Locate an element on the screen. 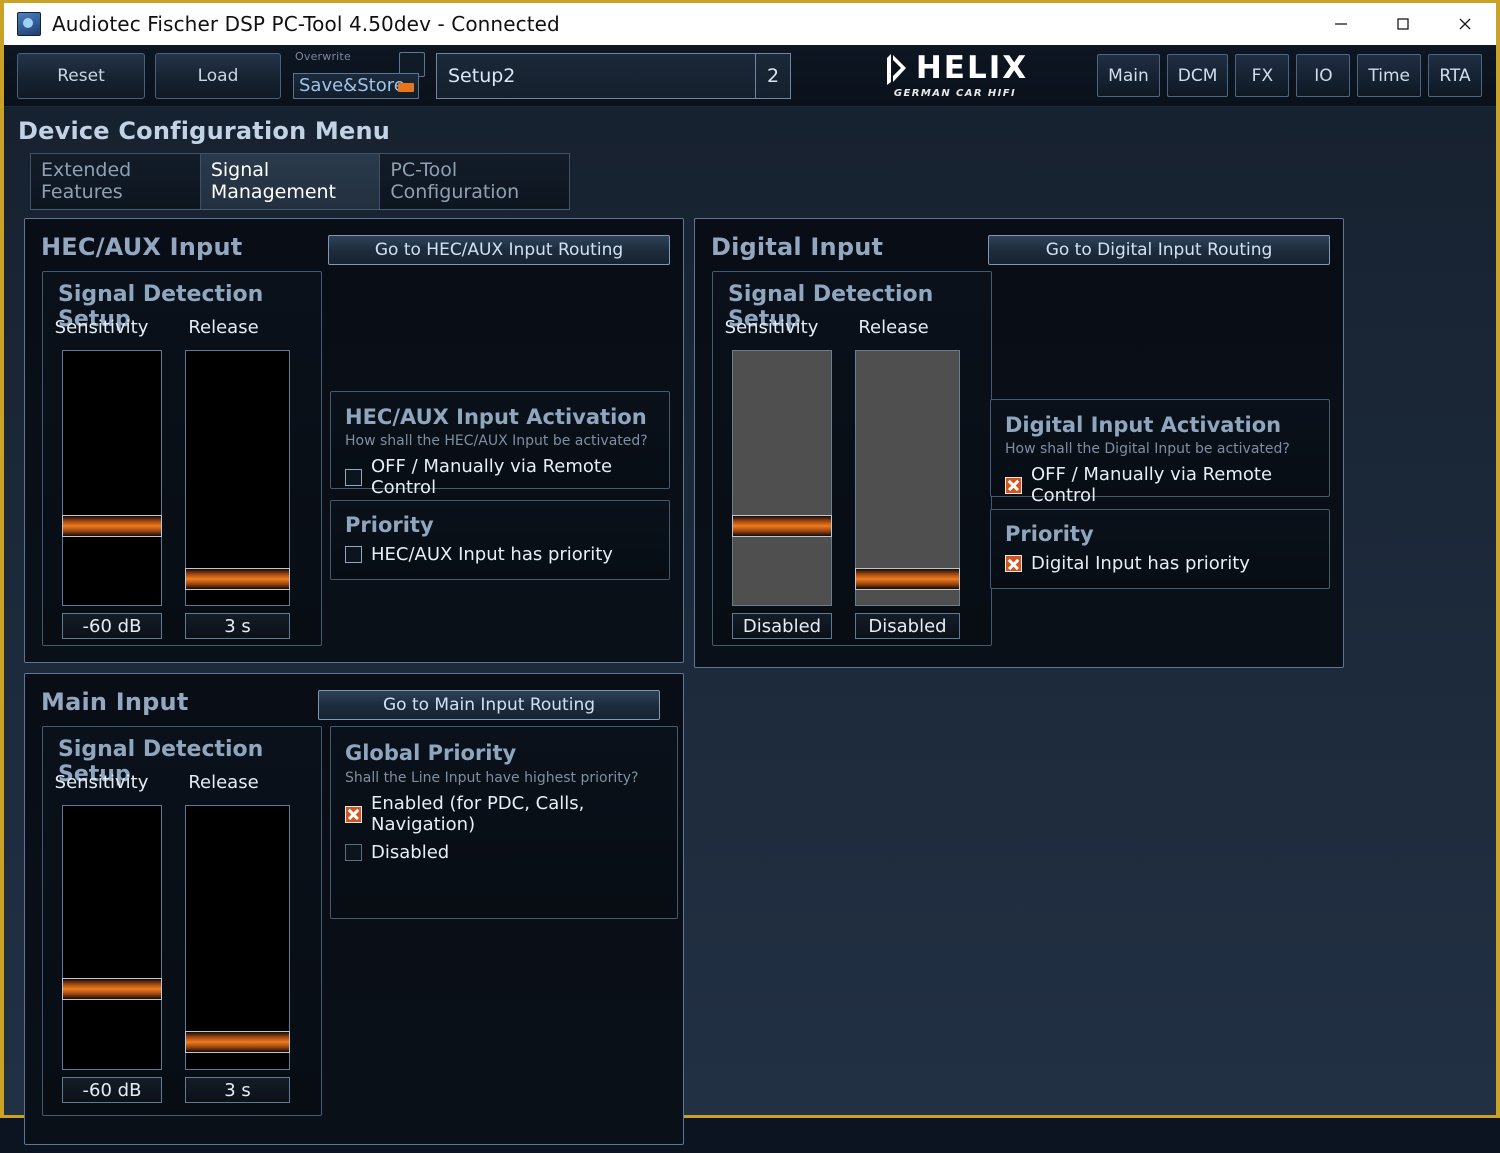  save-indicator-icon is located at coordinates (406, 87).